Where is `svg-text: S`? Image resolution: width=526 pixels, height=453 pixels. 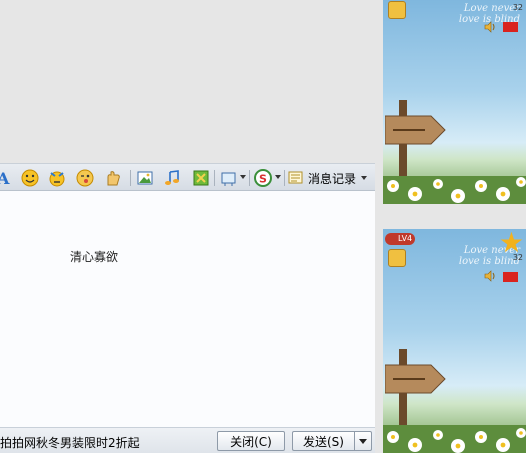
svg-text: S is located at coordinates (263, 179).